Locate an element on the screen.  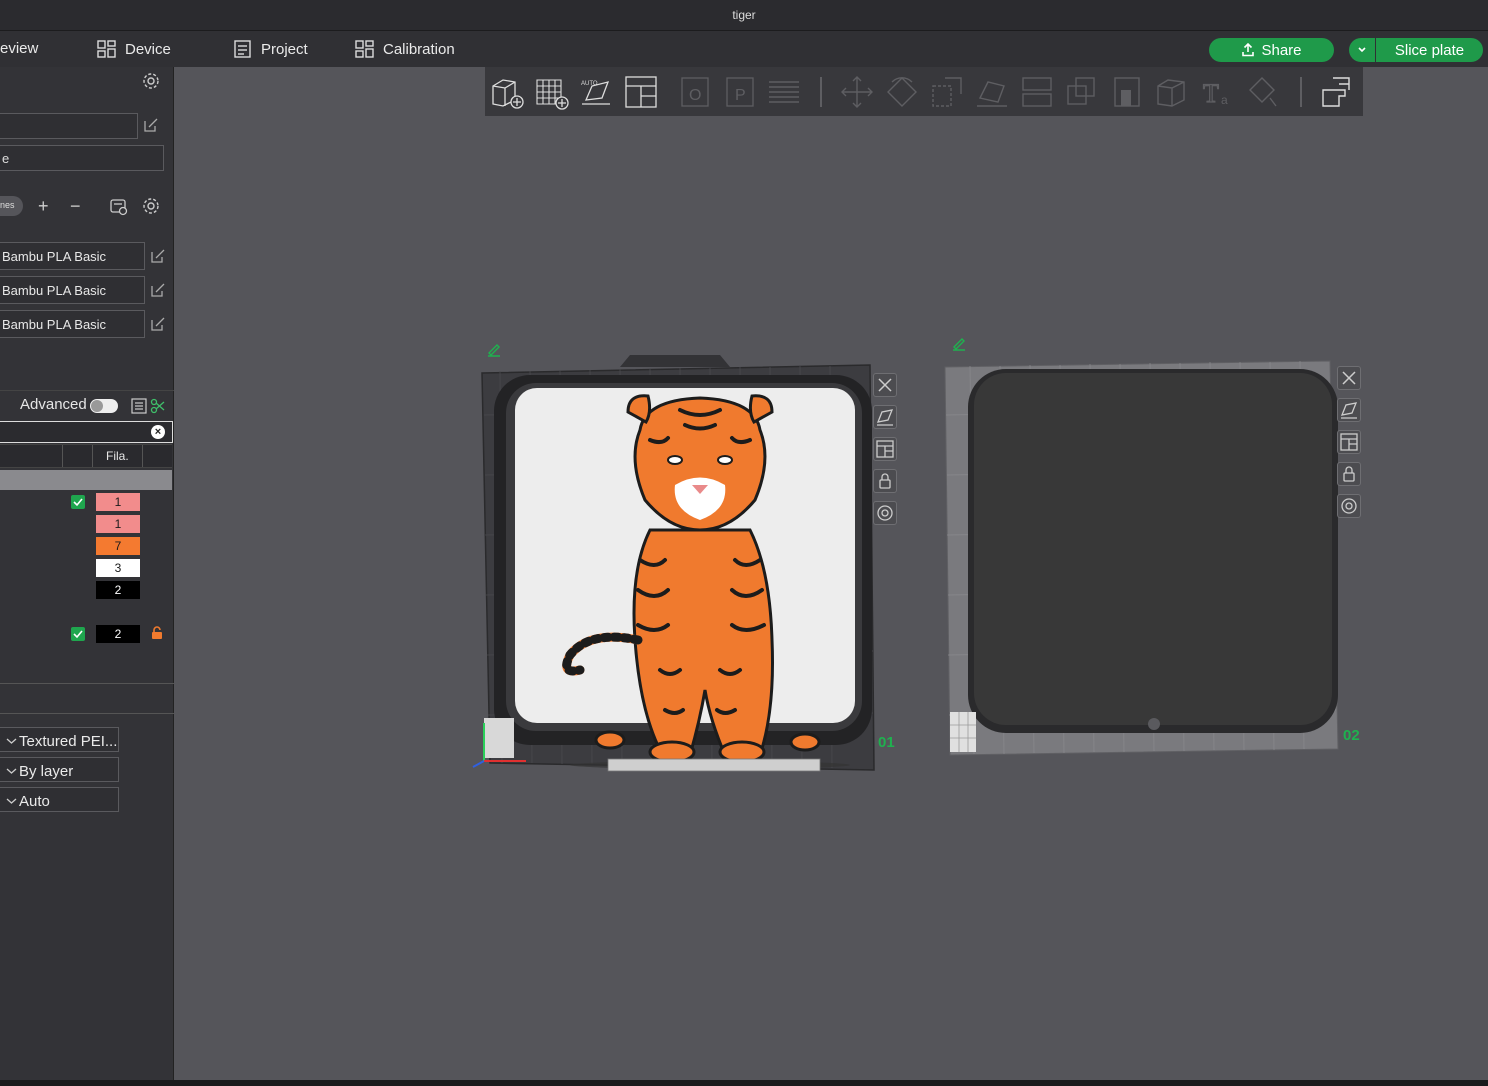
arrange-plate-1-button is located at coordinates (885, 449).